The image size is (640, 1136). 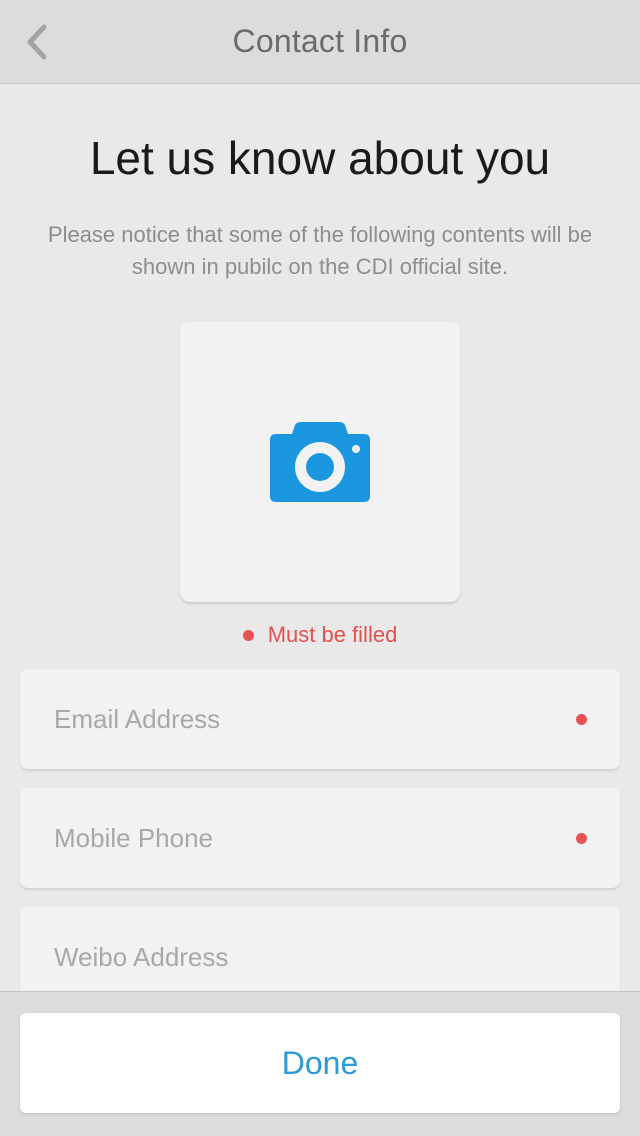 I want to click on email-field, so click(x=320, y=719).